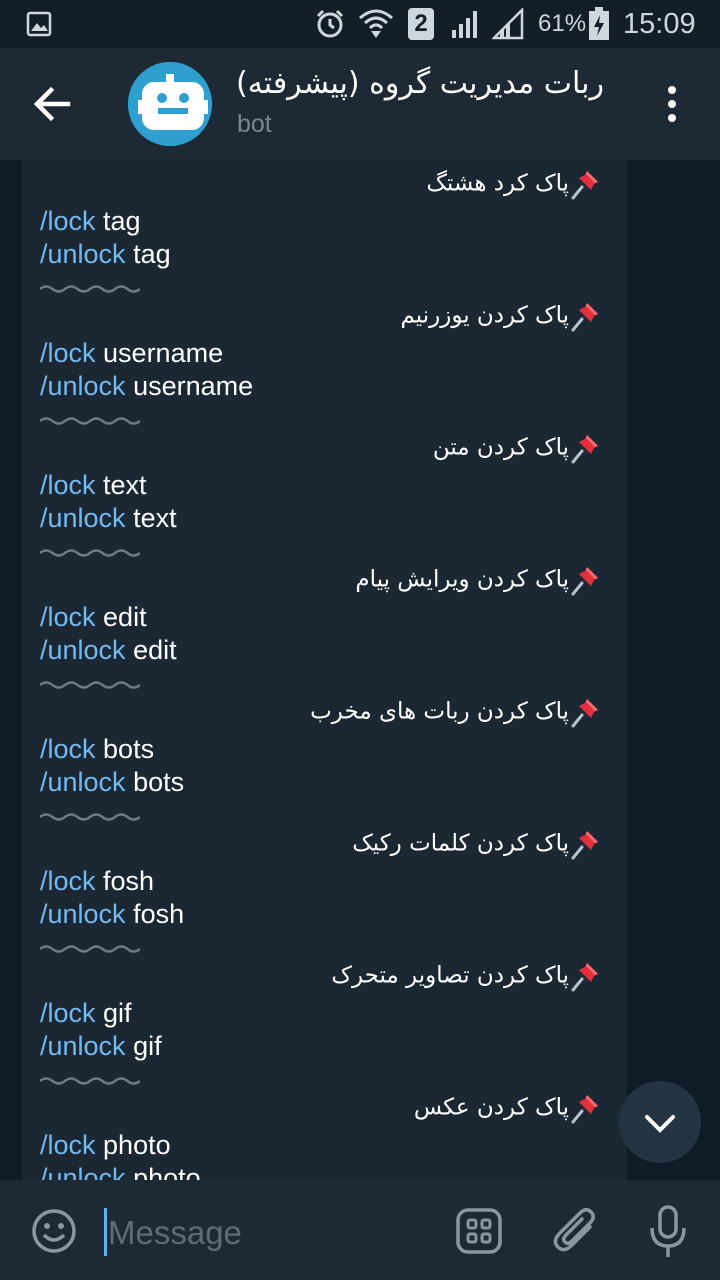 The height and width of the screenshot is (1280, 720). Describe the element at coordinates (133, 1145) in the screenshot. I see `lock-command-arg: photo` at that location.